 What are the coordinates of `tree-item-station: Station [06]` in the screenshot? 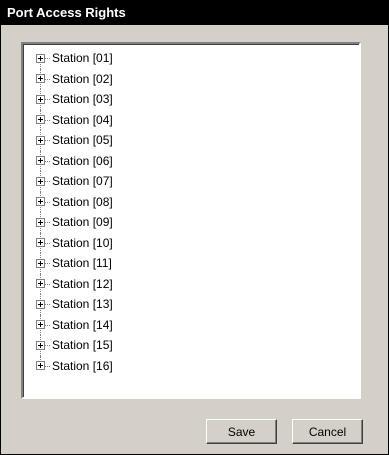 It's located at (191, 160).